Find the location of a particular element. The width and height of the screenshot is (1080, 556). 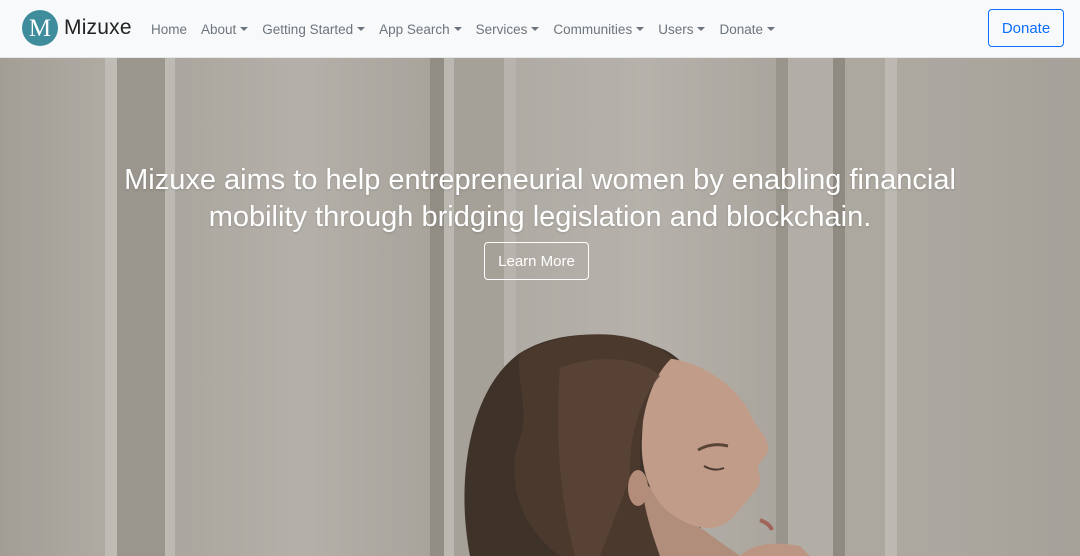

nav-item-services: Services is located at coordinates (508, 29).